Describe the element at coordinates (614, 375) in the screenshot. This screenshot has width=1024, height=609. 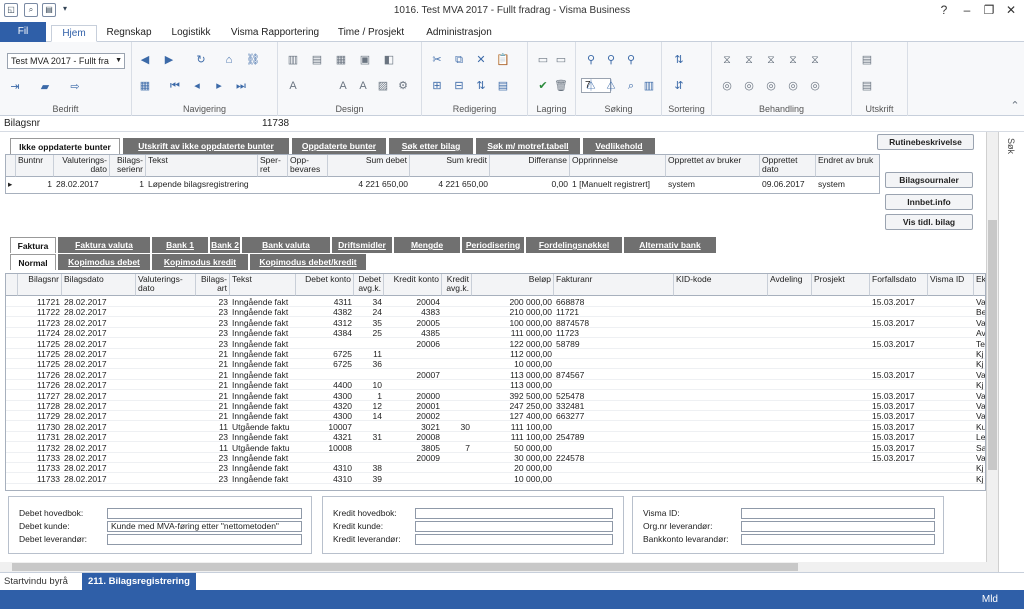
I see `voucher-cell: 874567` at that location.